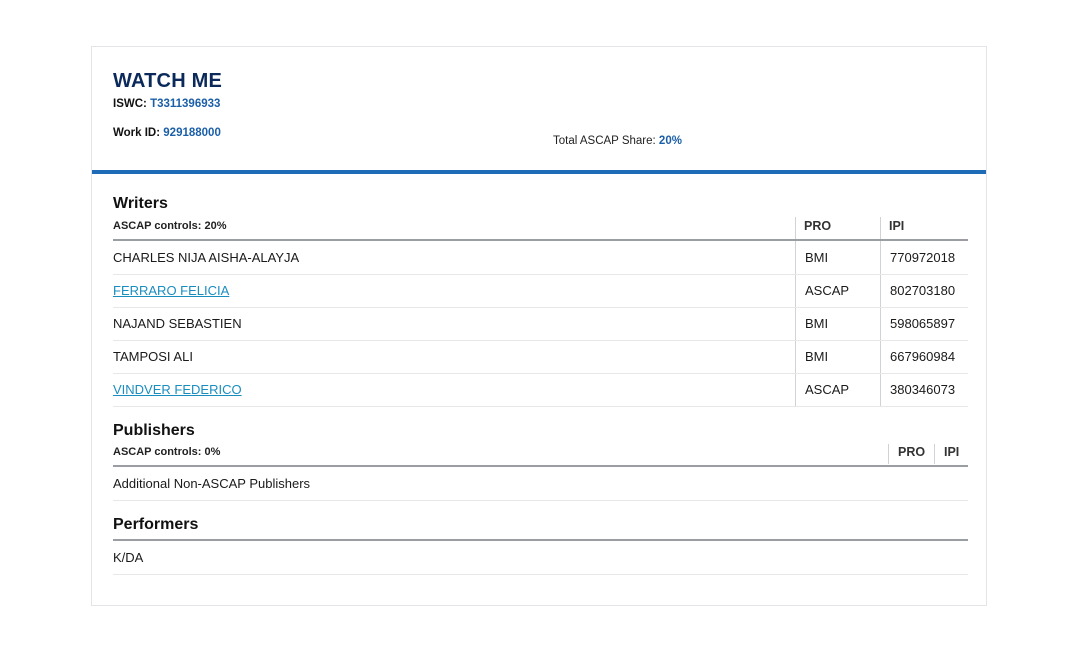 The width and height of the screenshot is (1080, 645). What do you see at coordinates (154, 430) in the screenshot?
I see `publishers-heading: Publishers` at bounding box center [154, 430].